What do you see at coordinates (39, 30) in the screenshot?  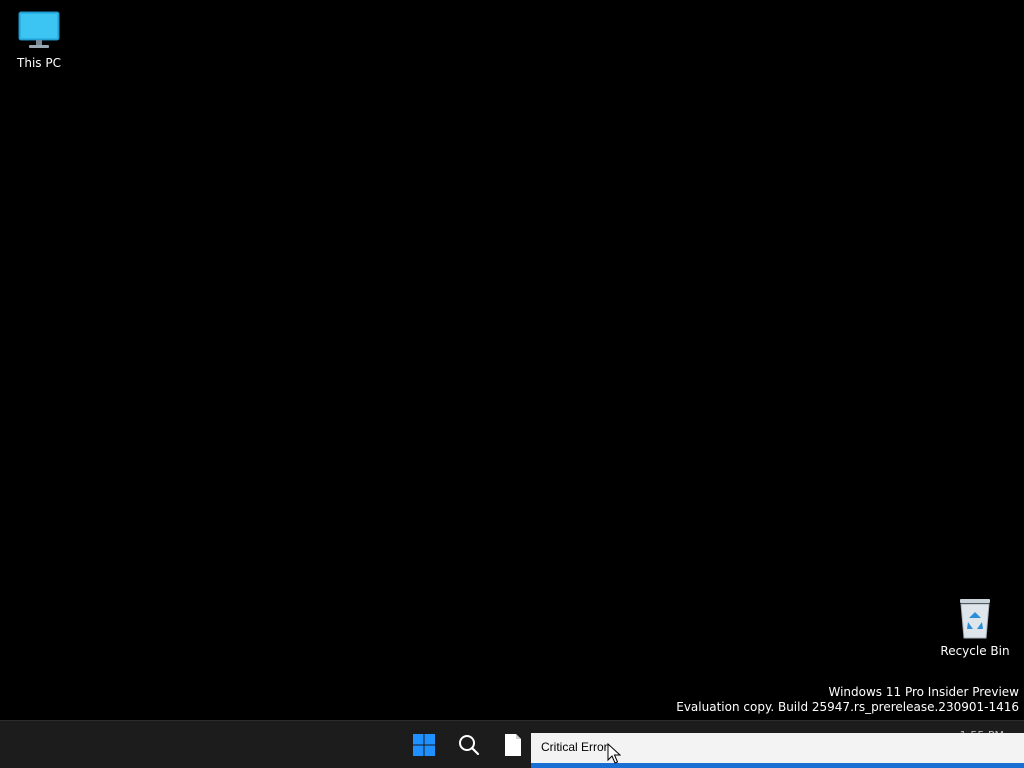 I see `monitor-icon` at bounding box center [39, 30].